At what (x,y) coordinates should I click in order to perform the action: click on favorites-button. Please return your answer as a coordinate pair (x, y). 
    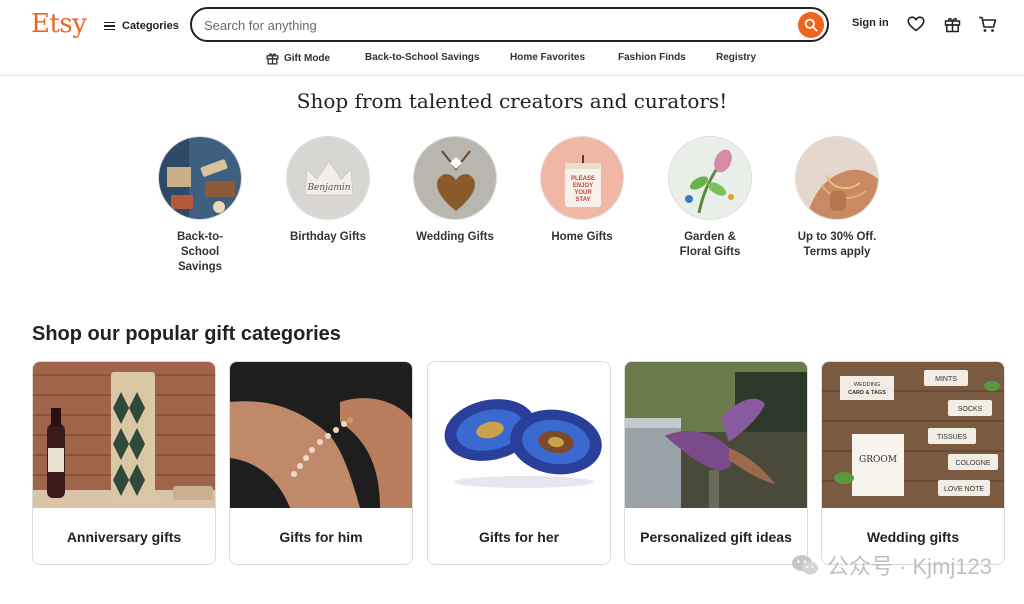
    Looking at the image, I should click on (916, 24).